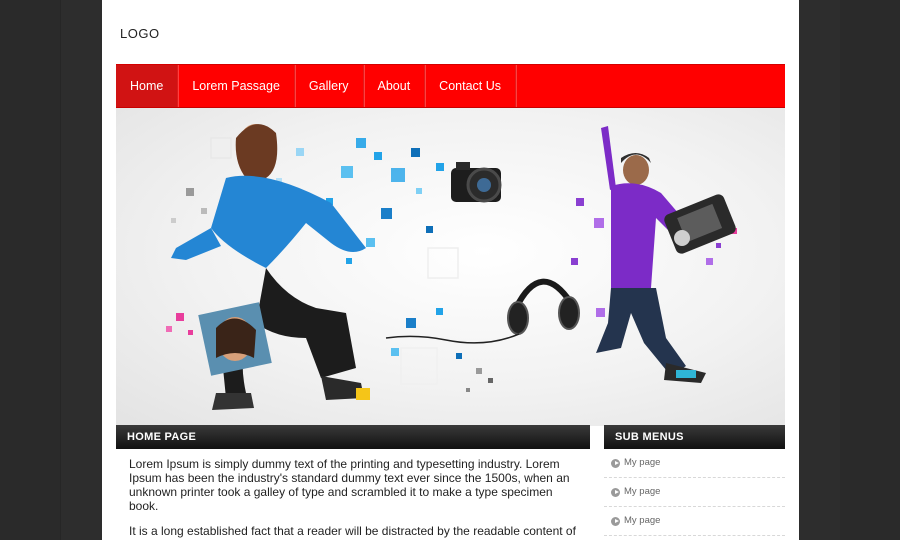  I want to click on camera-icon, so click(476, 182).